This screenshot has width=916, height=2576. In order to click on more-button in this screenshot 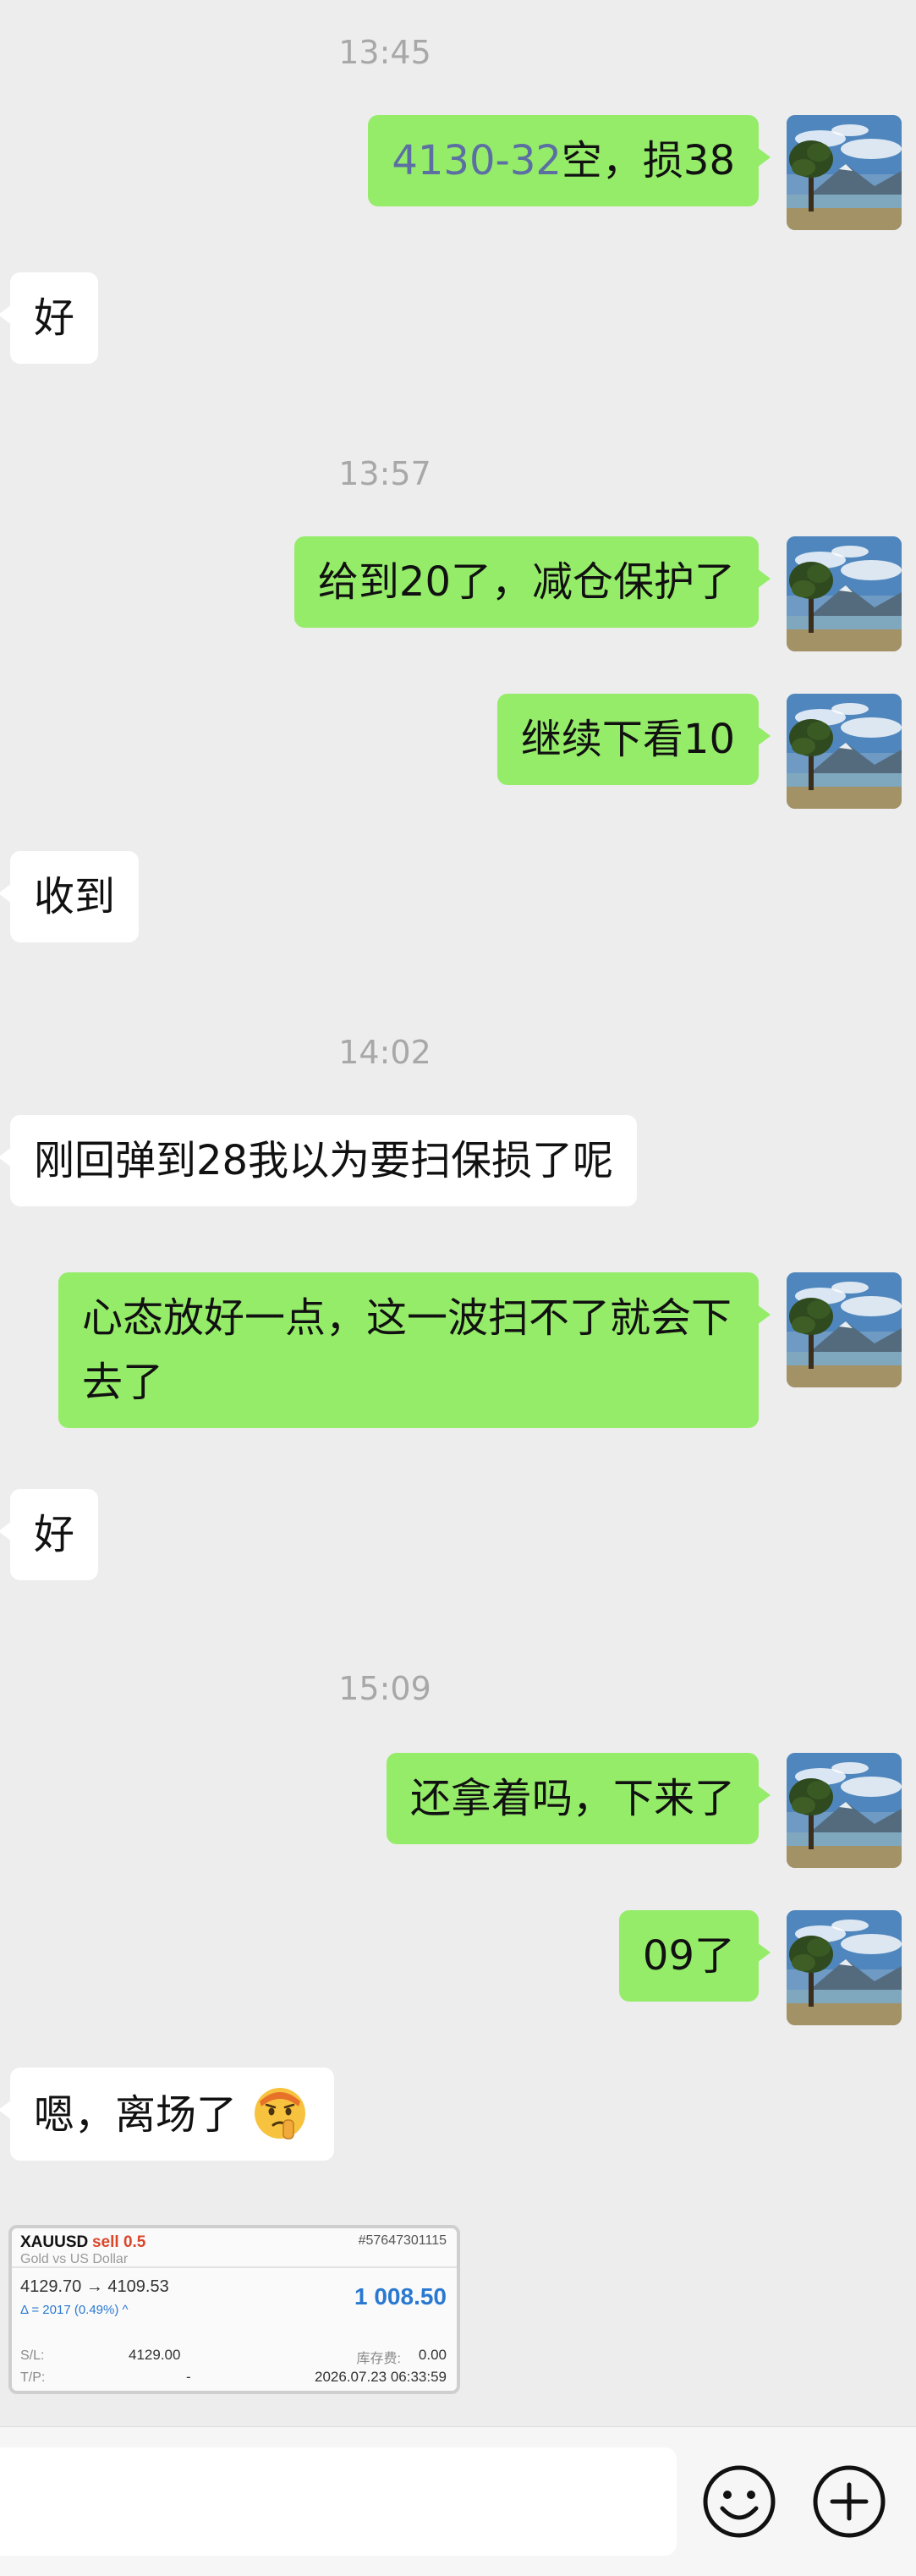, I will do `click(849, 2501)`.